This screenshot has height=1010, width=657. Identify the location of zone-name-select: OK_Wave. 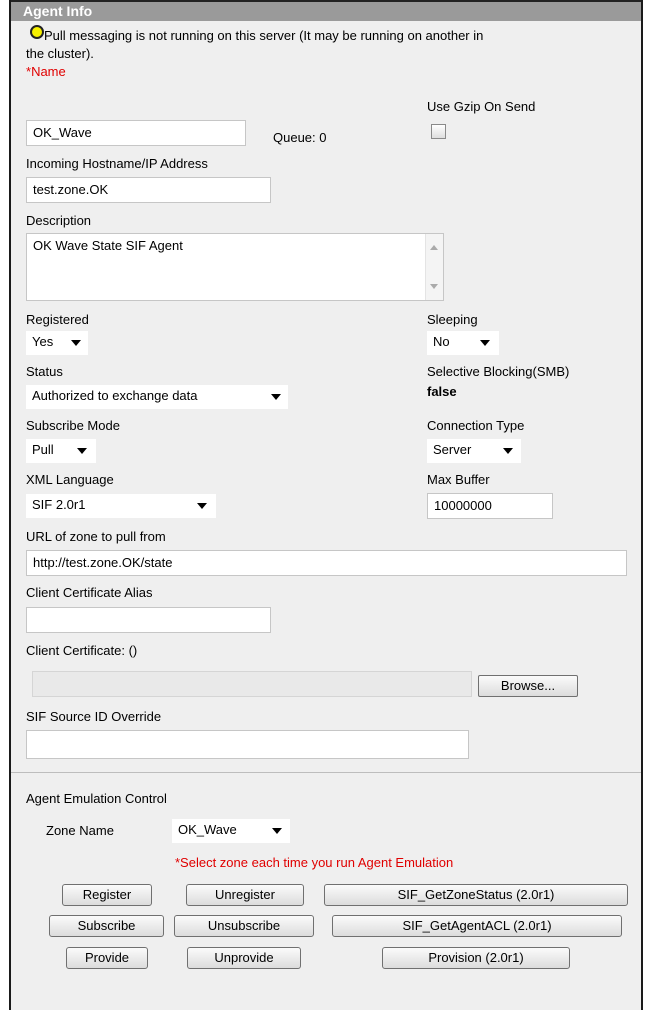
(231, 831).